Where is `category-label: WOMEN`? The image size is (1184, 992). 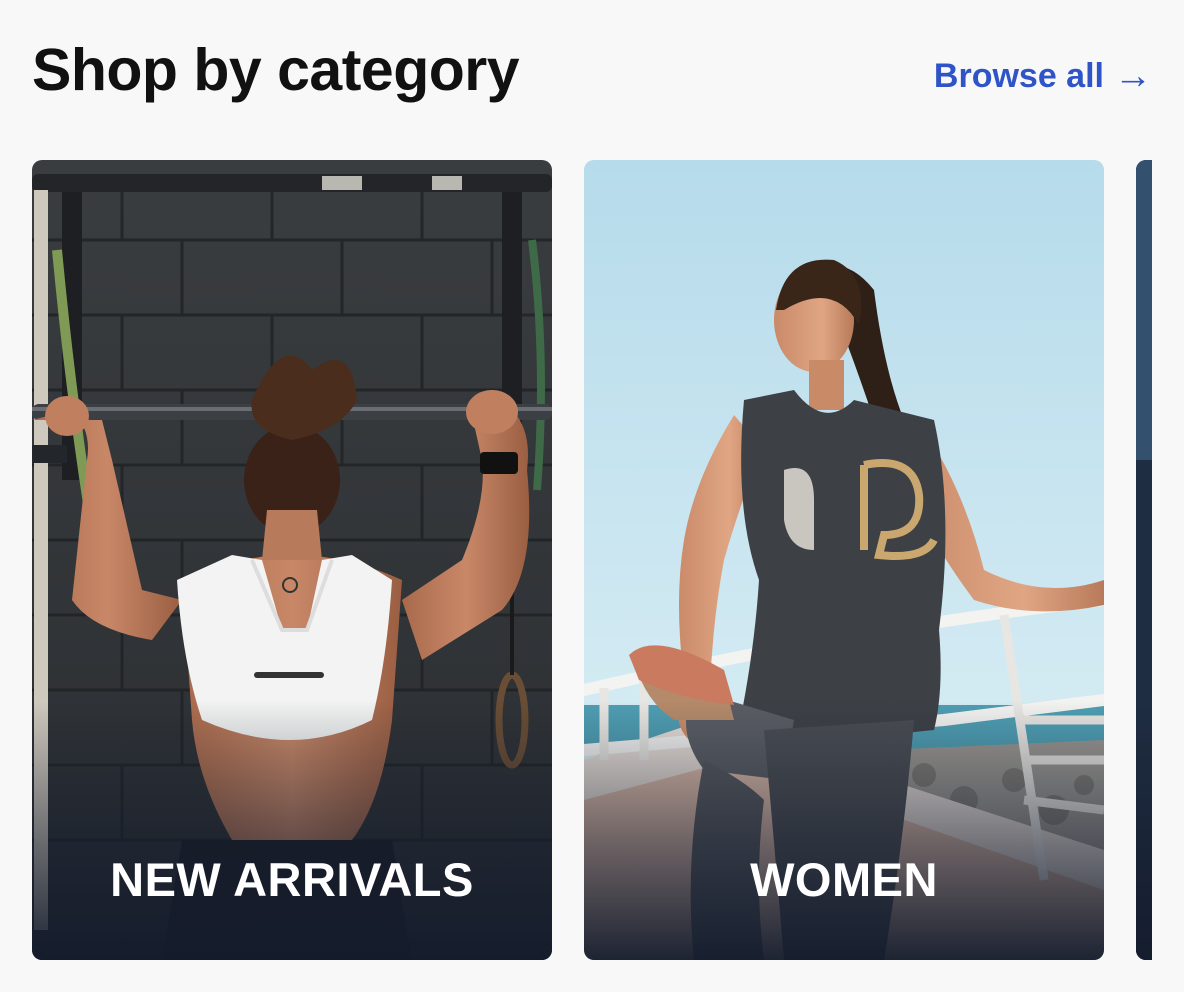
category-label: WOMEN is located at coordinates (844, 879).